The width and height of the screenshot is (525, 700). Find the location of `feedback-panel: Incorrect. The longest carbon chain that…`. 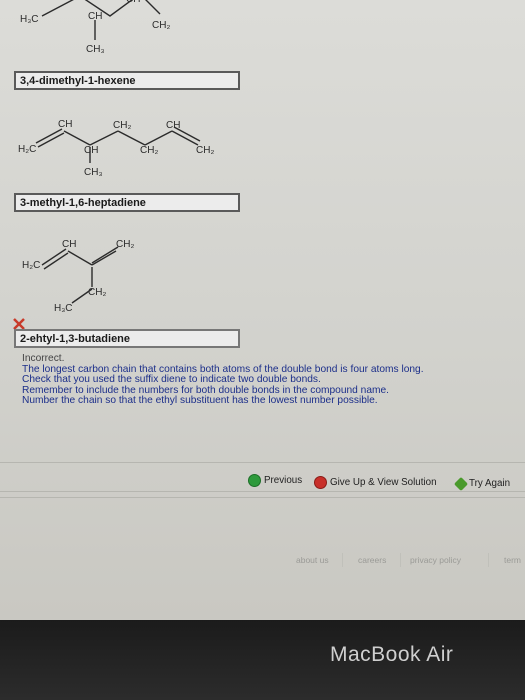

feedback-panel: Incorrect. The longest carbon chain that… is located at coordinates (272, 380).